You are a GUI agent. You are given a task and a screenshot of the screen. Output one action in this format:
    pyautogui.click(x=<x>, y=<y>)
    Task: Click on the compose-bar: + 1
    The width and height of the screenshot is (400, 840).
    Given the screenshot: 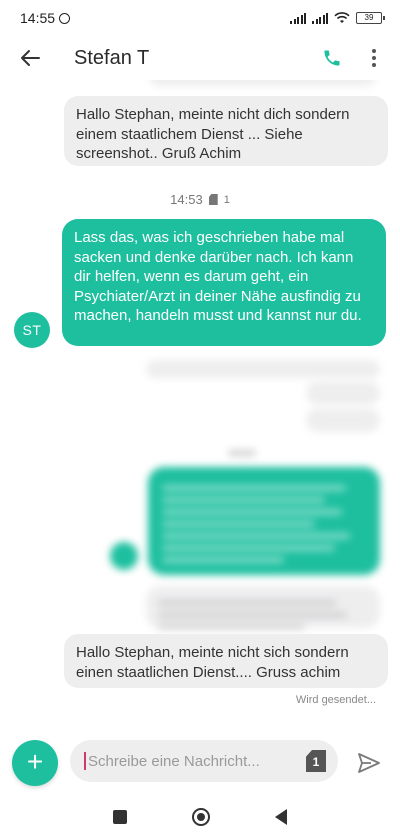 What is the action you would take?
    pyautogui.click(x=200, y=763)
    